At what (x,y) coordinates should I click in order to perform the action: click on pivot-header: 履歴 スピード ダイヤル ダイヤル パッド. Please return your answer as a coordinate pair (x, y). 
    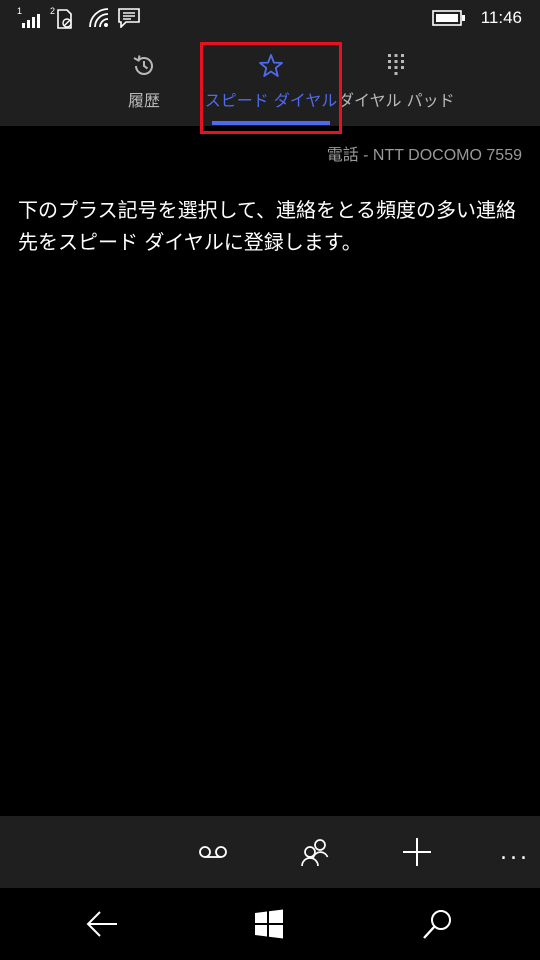
    Looking at the image, I should click on (270, 81).